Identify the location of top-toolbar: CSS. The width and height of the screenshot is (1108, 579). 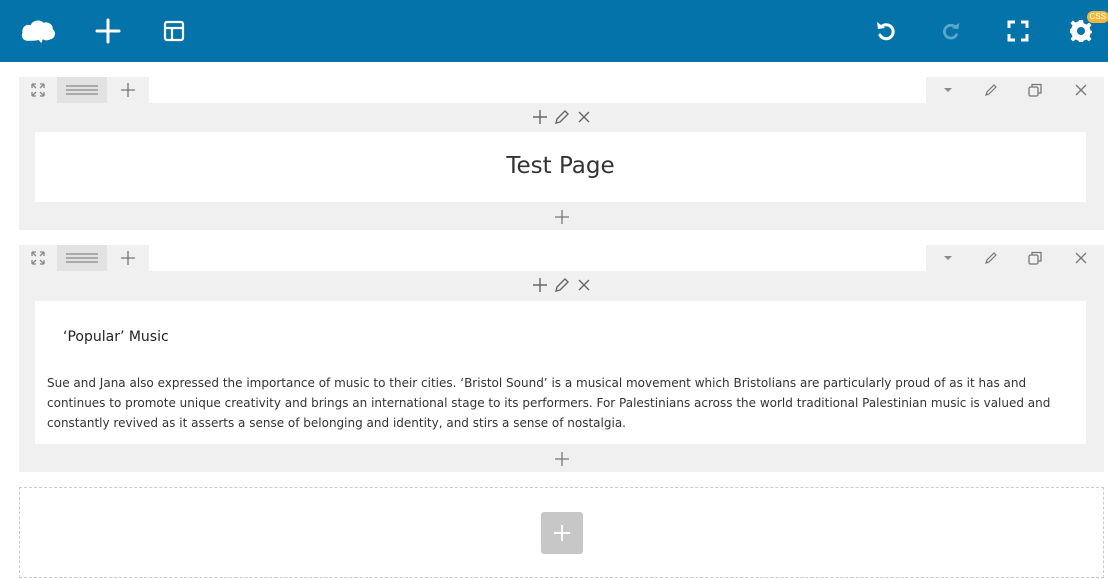
(554, 31).